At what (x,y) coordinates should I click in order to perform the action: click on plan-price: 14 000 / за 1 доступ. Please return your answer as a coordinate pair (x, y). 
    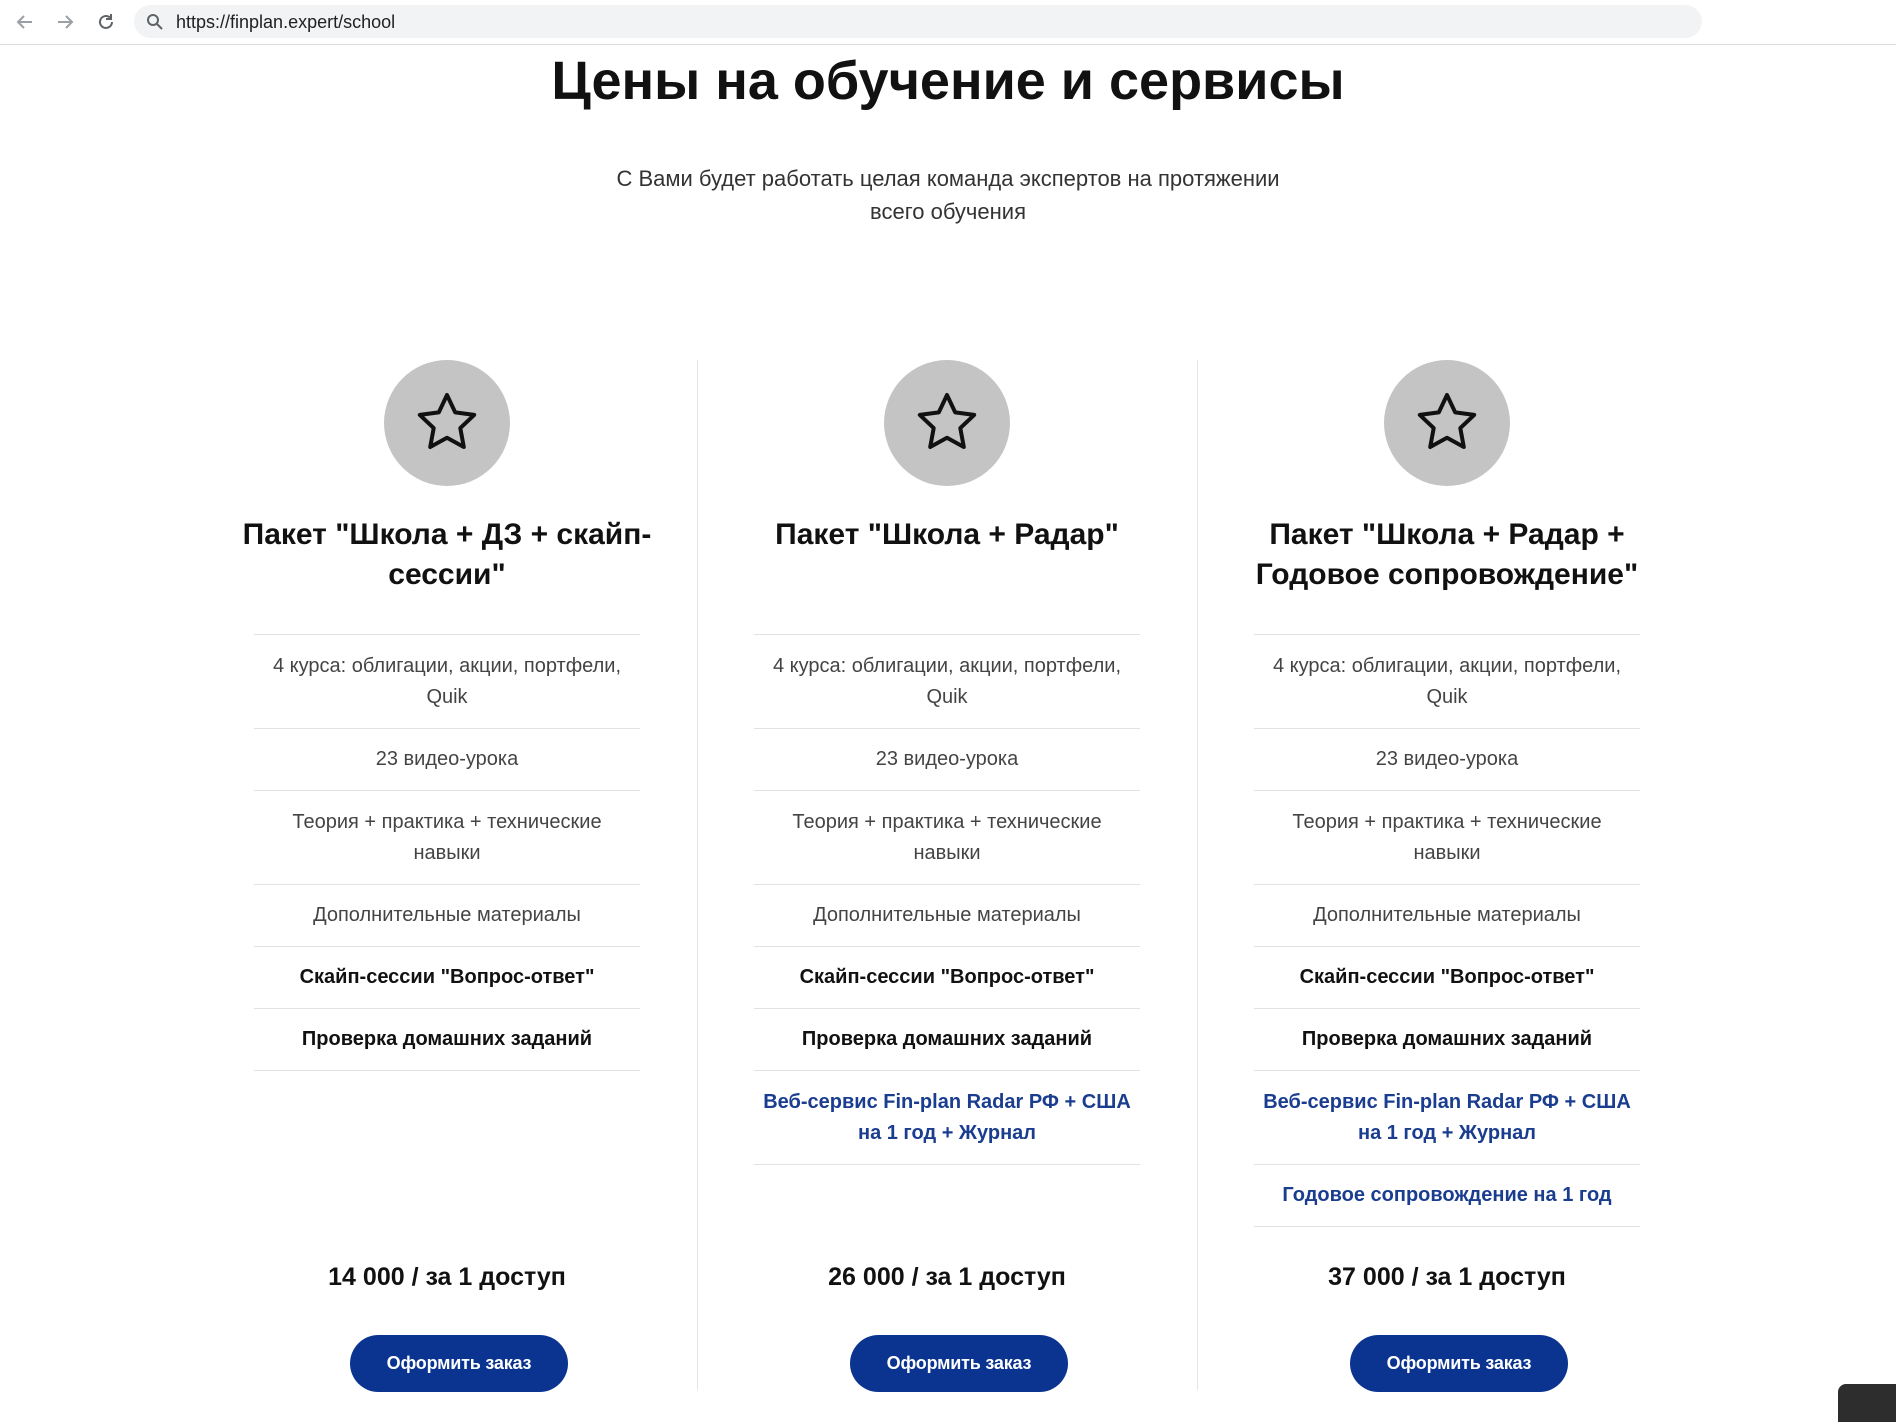
    Looking at the image, I should click on (447, 1277).